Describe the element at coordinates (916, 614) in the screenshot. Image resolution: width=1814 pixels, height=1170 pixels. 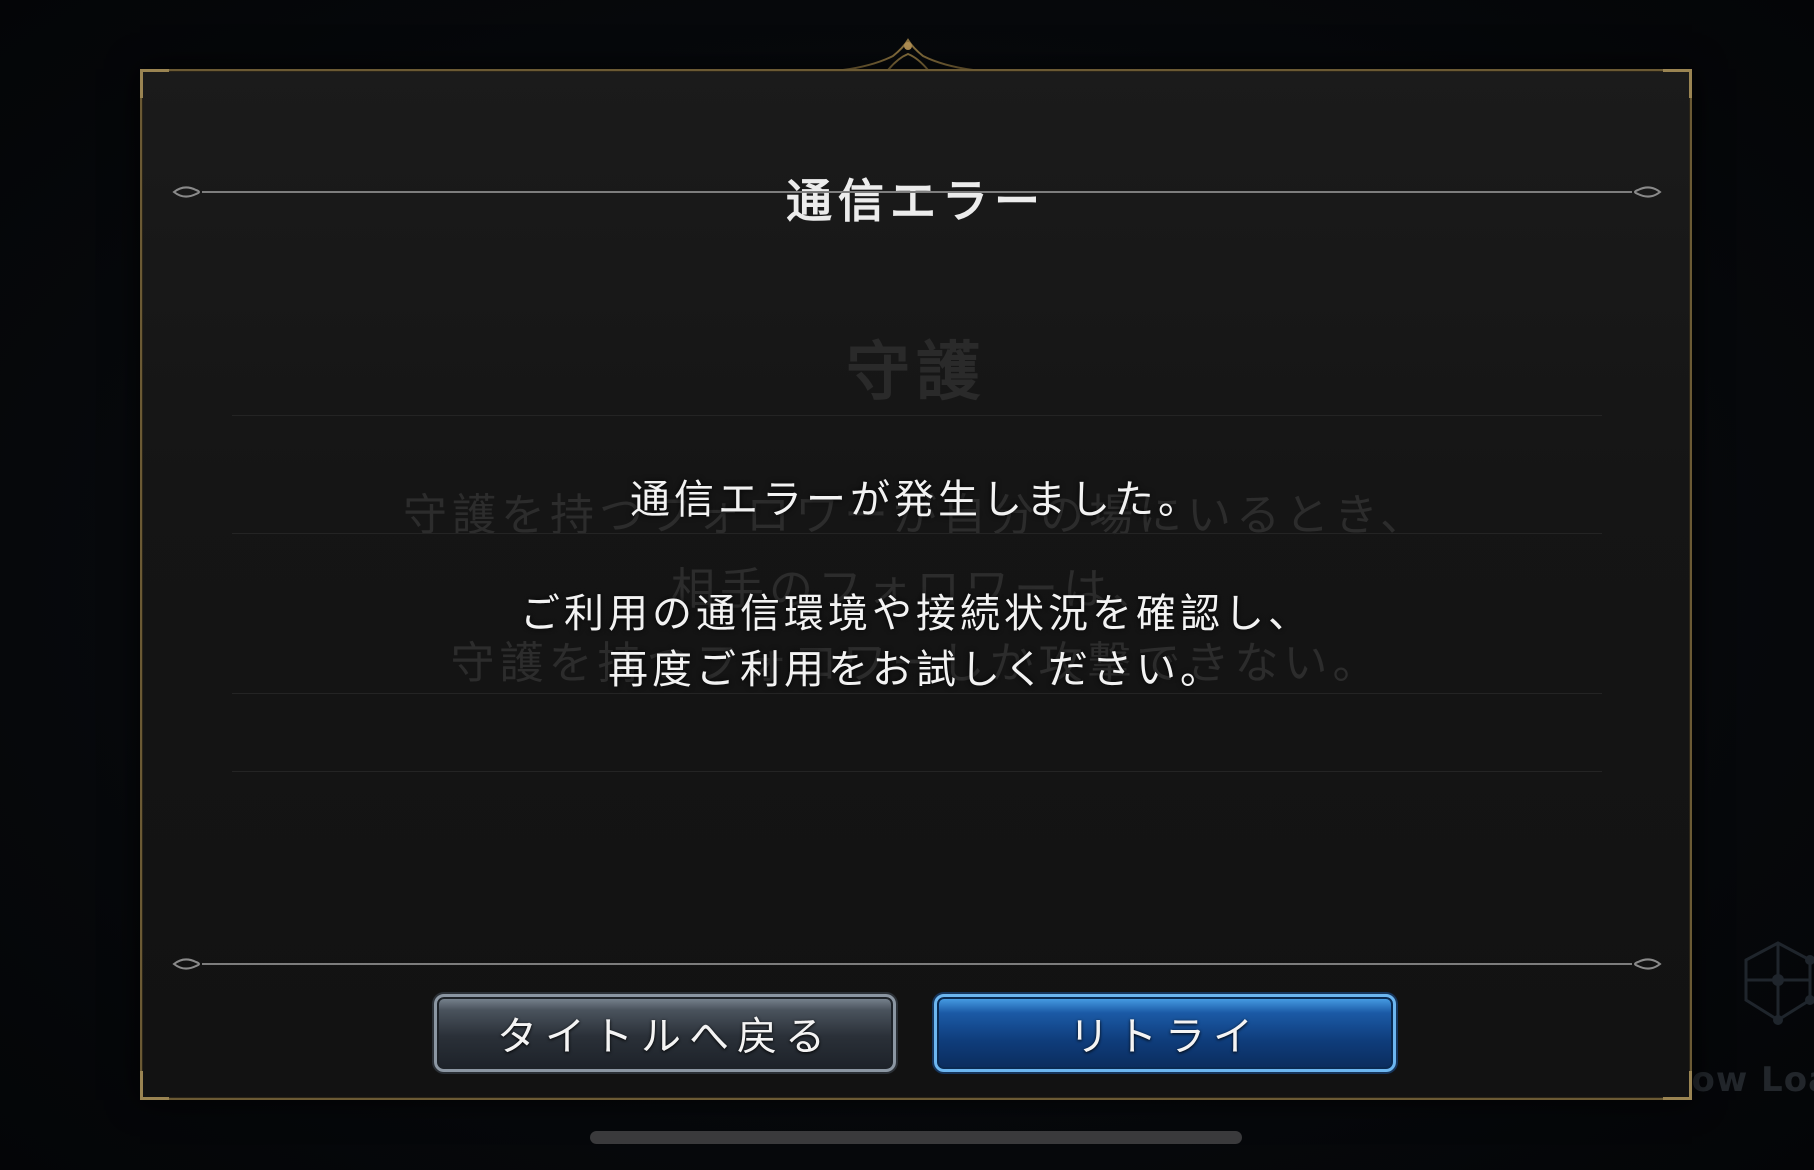
I see `error-message-line: ご利用の通信環境や接続状況を確認し、` at that location.